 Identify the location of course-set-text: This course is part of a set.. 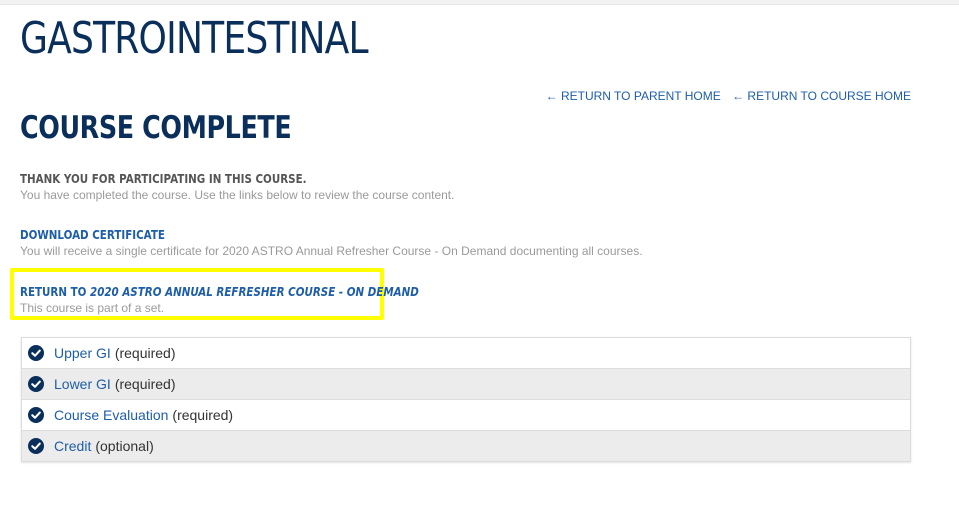
(92, 308).